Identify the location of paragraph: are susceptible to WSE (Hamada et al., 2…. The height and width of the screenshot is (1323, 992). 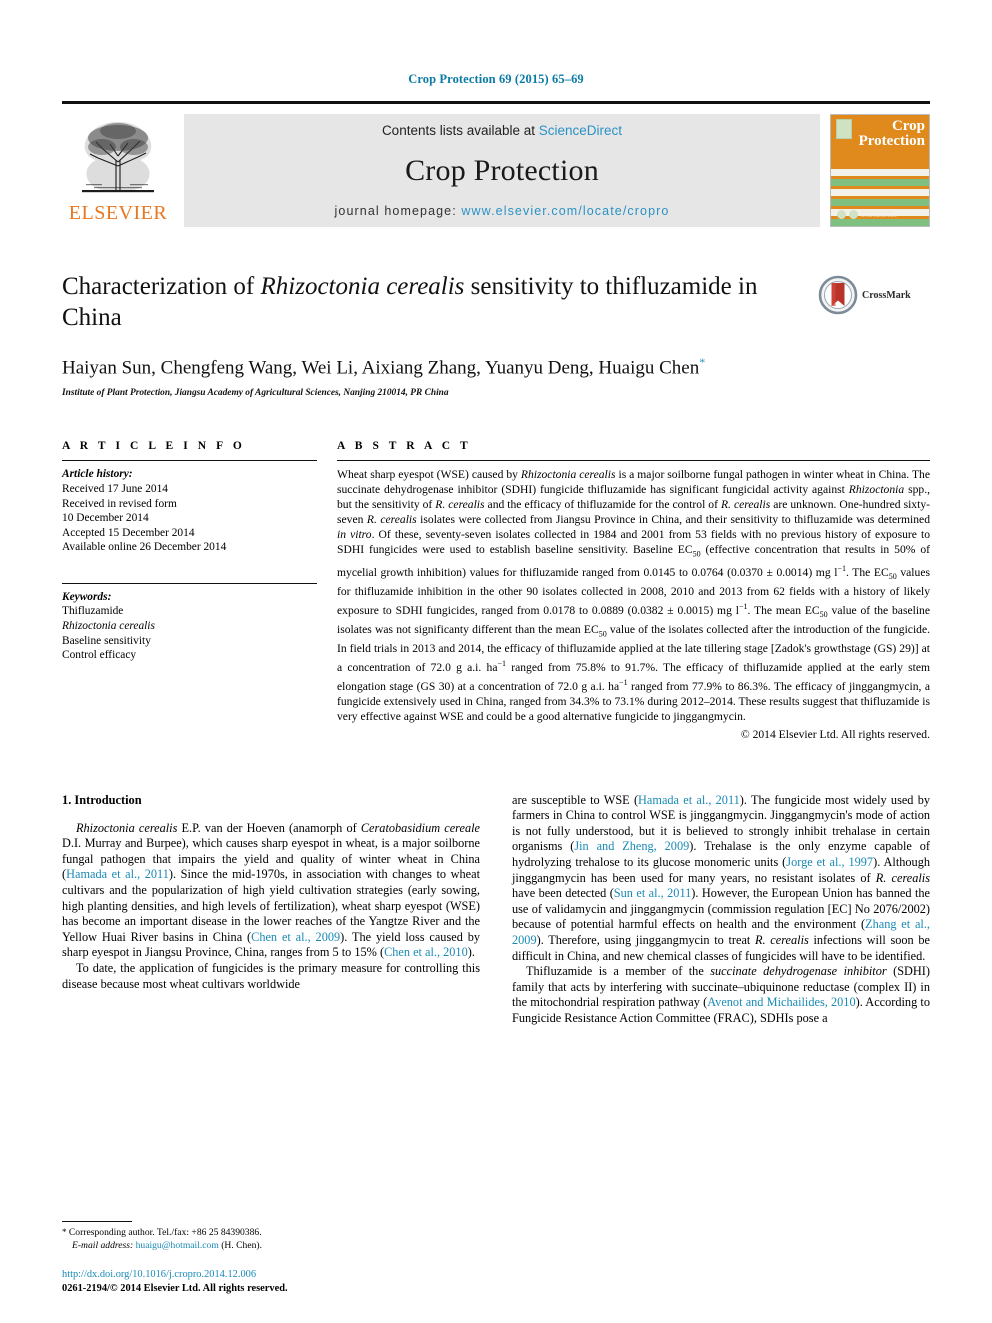
(721, 877).